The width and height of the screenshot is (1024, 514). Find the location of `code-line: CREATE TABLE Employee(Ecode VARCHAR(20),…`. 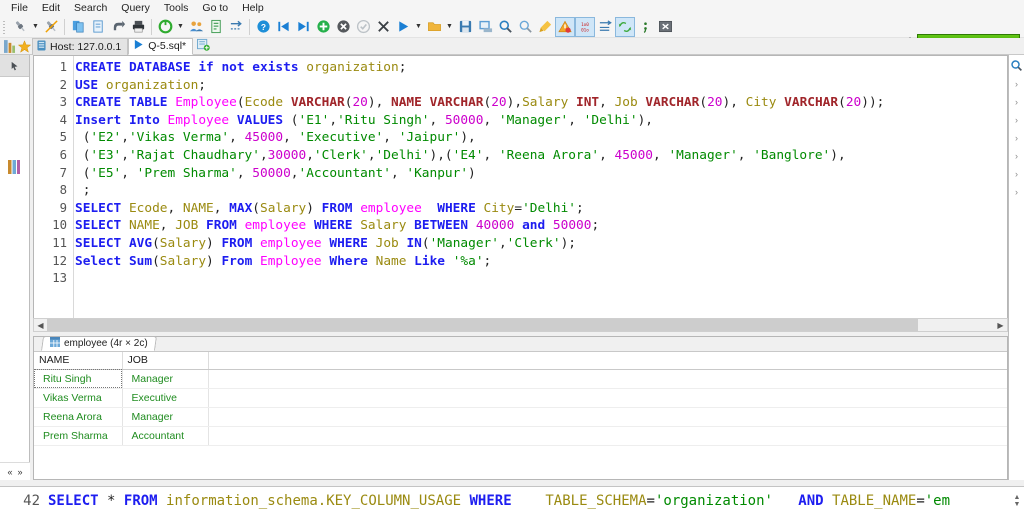

code-line: CREATE TABLE Employee(Ecode VARCHAR(20),… is located at coordinates (541, 103).